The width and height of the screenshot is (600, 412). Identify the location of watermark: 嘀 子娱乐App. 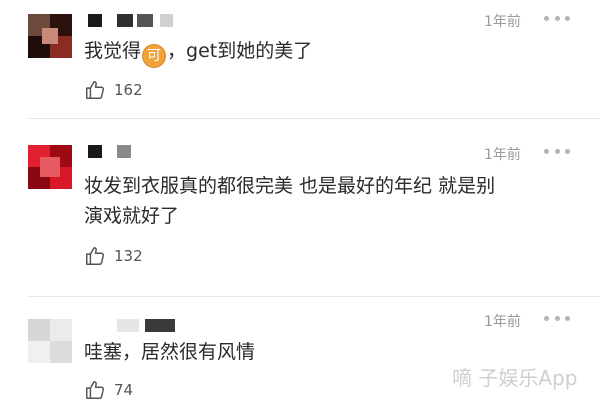
(515, 378).